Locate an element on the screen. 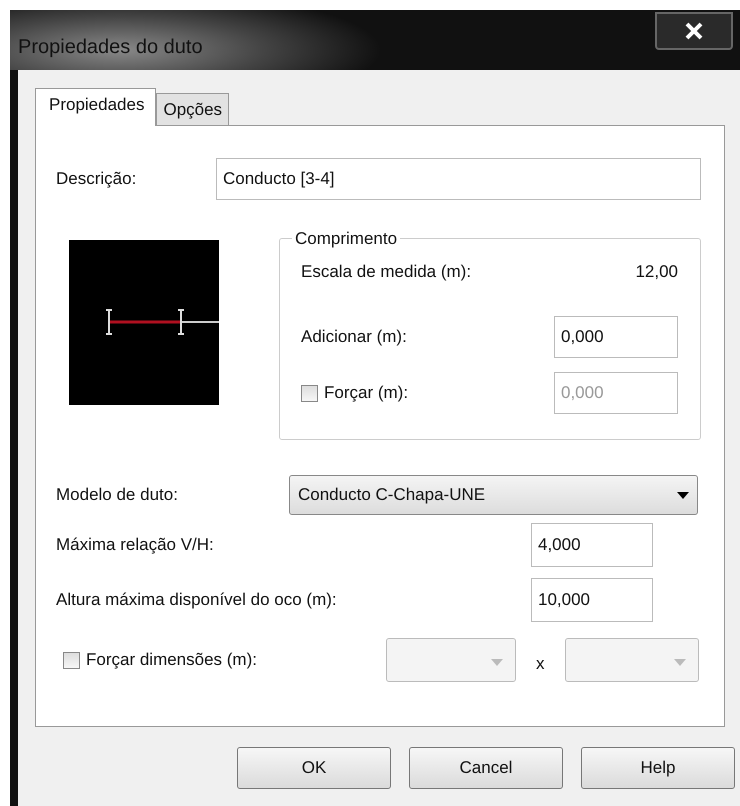 Image resolution: width=740 pixels, height=806 pixels. checkbox-label: Forçar dimensões (m): is located at coordinates (171, 660).